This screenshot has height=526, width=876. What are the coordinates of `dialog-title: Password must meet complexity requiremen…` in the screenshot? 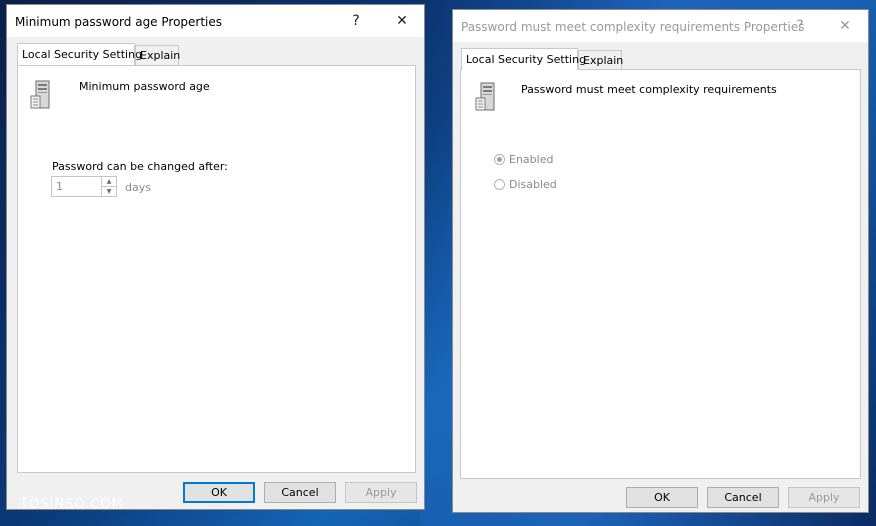 It's located at (633, 27).